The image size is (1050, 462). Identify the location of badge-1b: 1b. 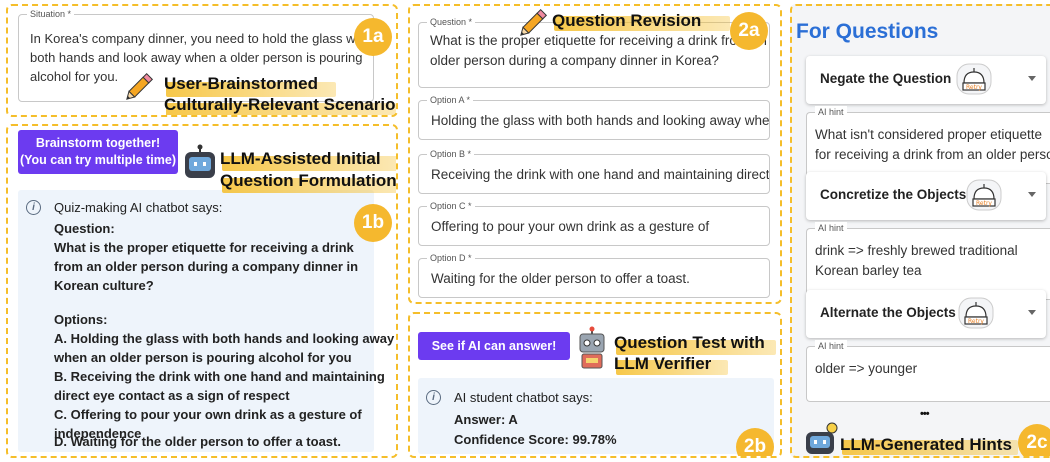
(373, 223).